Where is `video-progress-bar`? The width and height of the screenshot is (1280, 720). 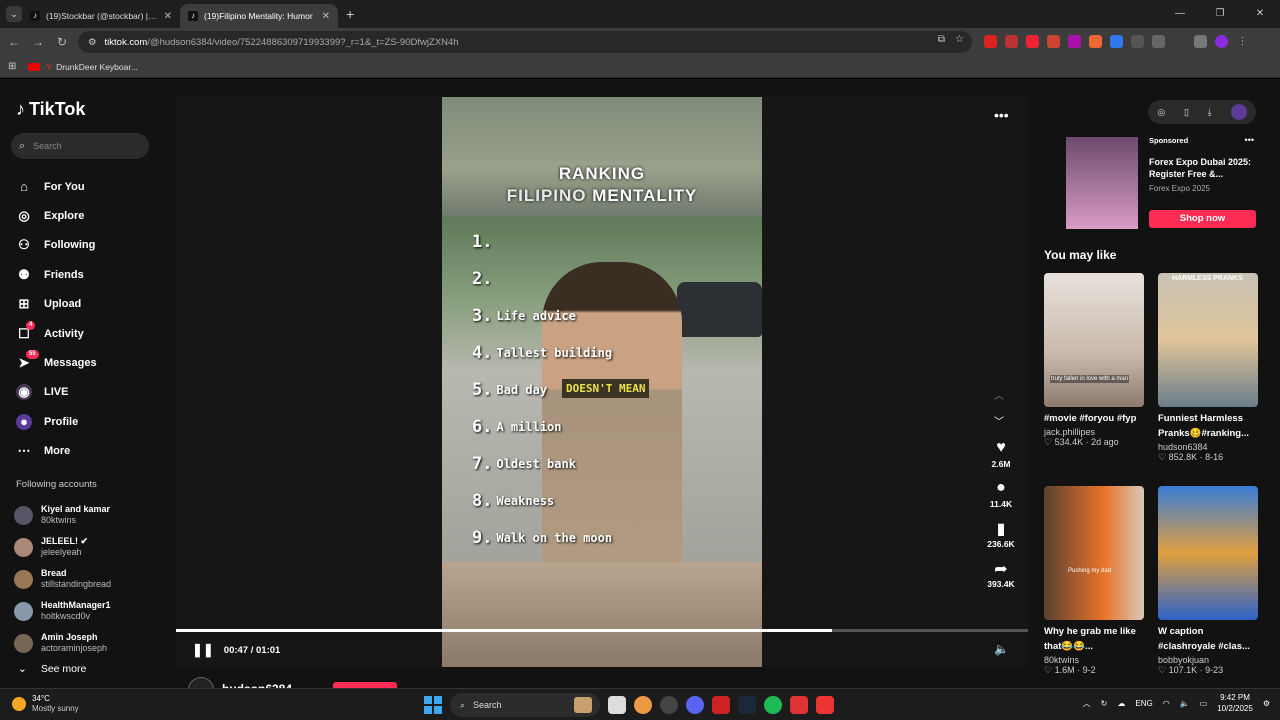
video-progress-bar is located at coordinates (602, 630).